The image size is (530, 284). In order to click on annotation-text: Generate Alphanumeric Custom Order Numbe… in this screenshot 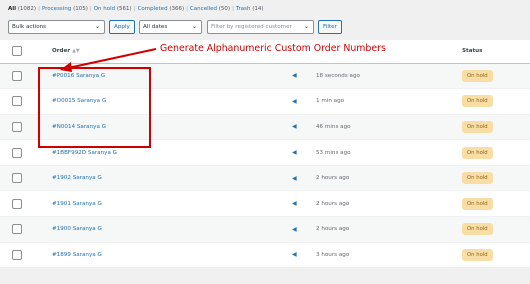, I will do `click(273, 48)`.